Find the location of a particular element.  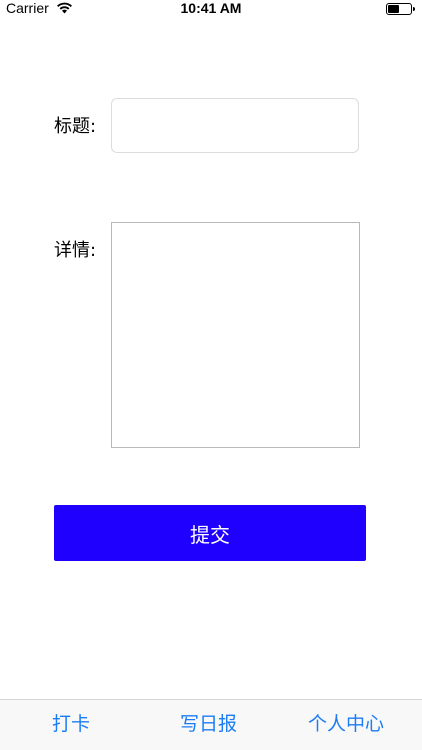

tab-write-daily-report: 写日报 is located at coordinates (208, 724).